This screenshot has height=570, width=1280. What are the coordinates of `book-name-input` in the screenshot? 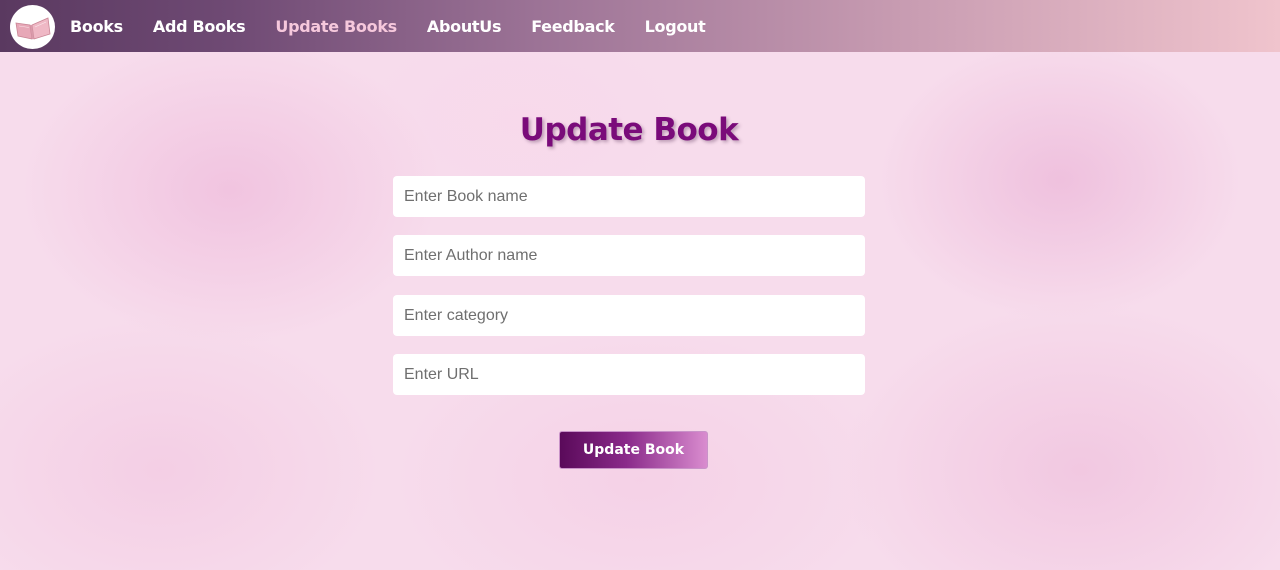 It's located at (629, 196).